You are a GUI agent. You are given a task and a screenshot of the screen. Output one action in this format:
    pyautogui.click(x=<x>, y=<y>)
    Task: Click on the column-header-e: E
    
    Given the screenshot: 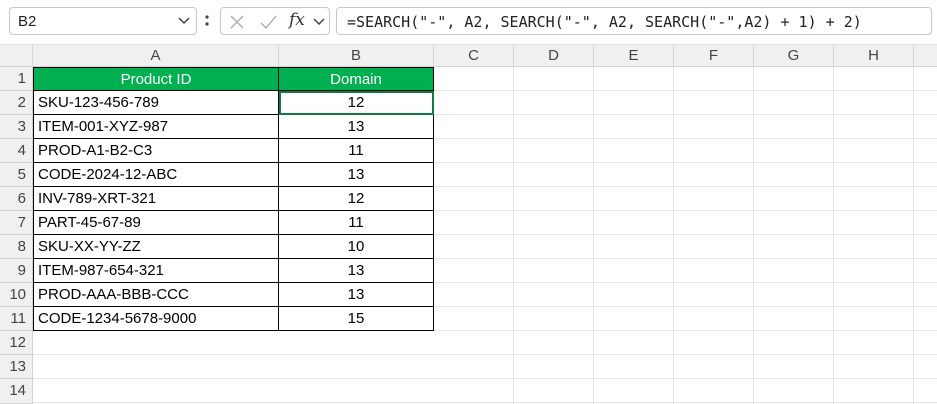 What is the action you would take?
    pyautogui.click(x=634, y=56)
    